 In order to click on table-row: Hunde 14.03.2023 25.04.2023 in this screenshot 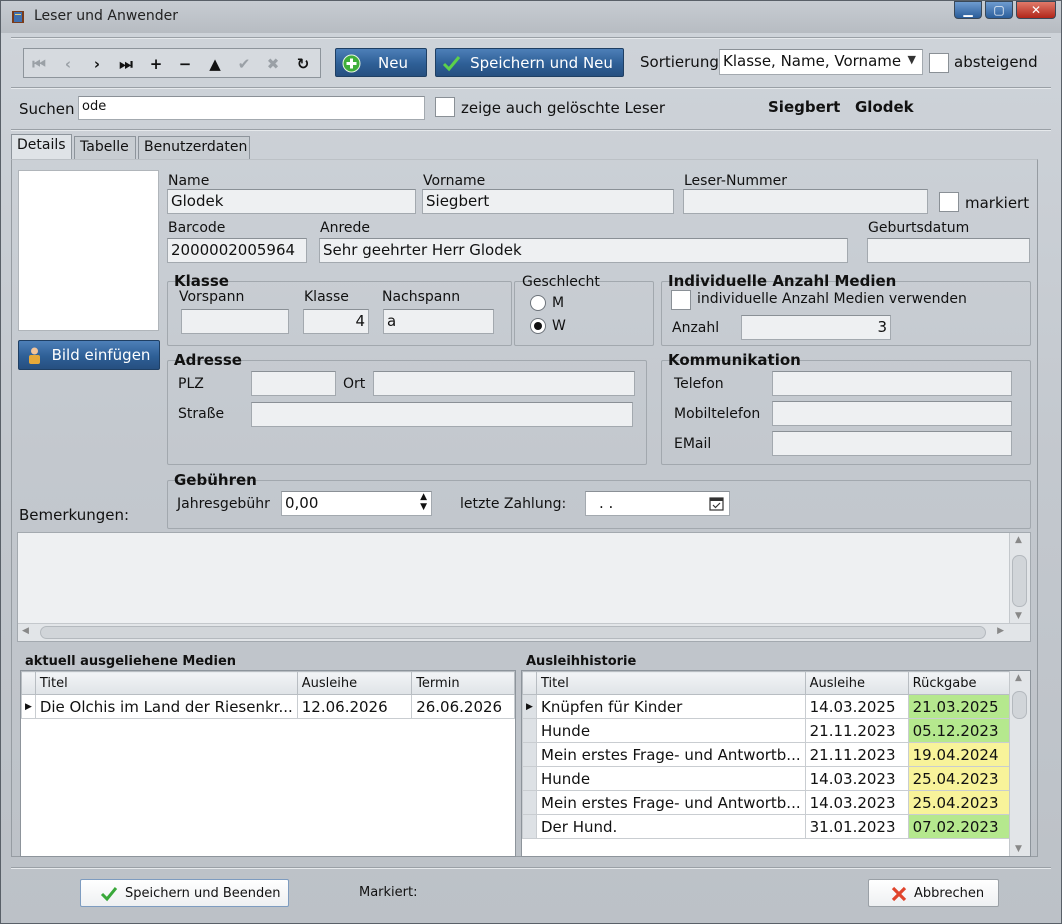, I will do `click(768, 778)`.